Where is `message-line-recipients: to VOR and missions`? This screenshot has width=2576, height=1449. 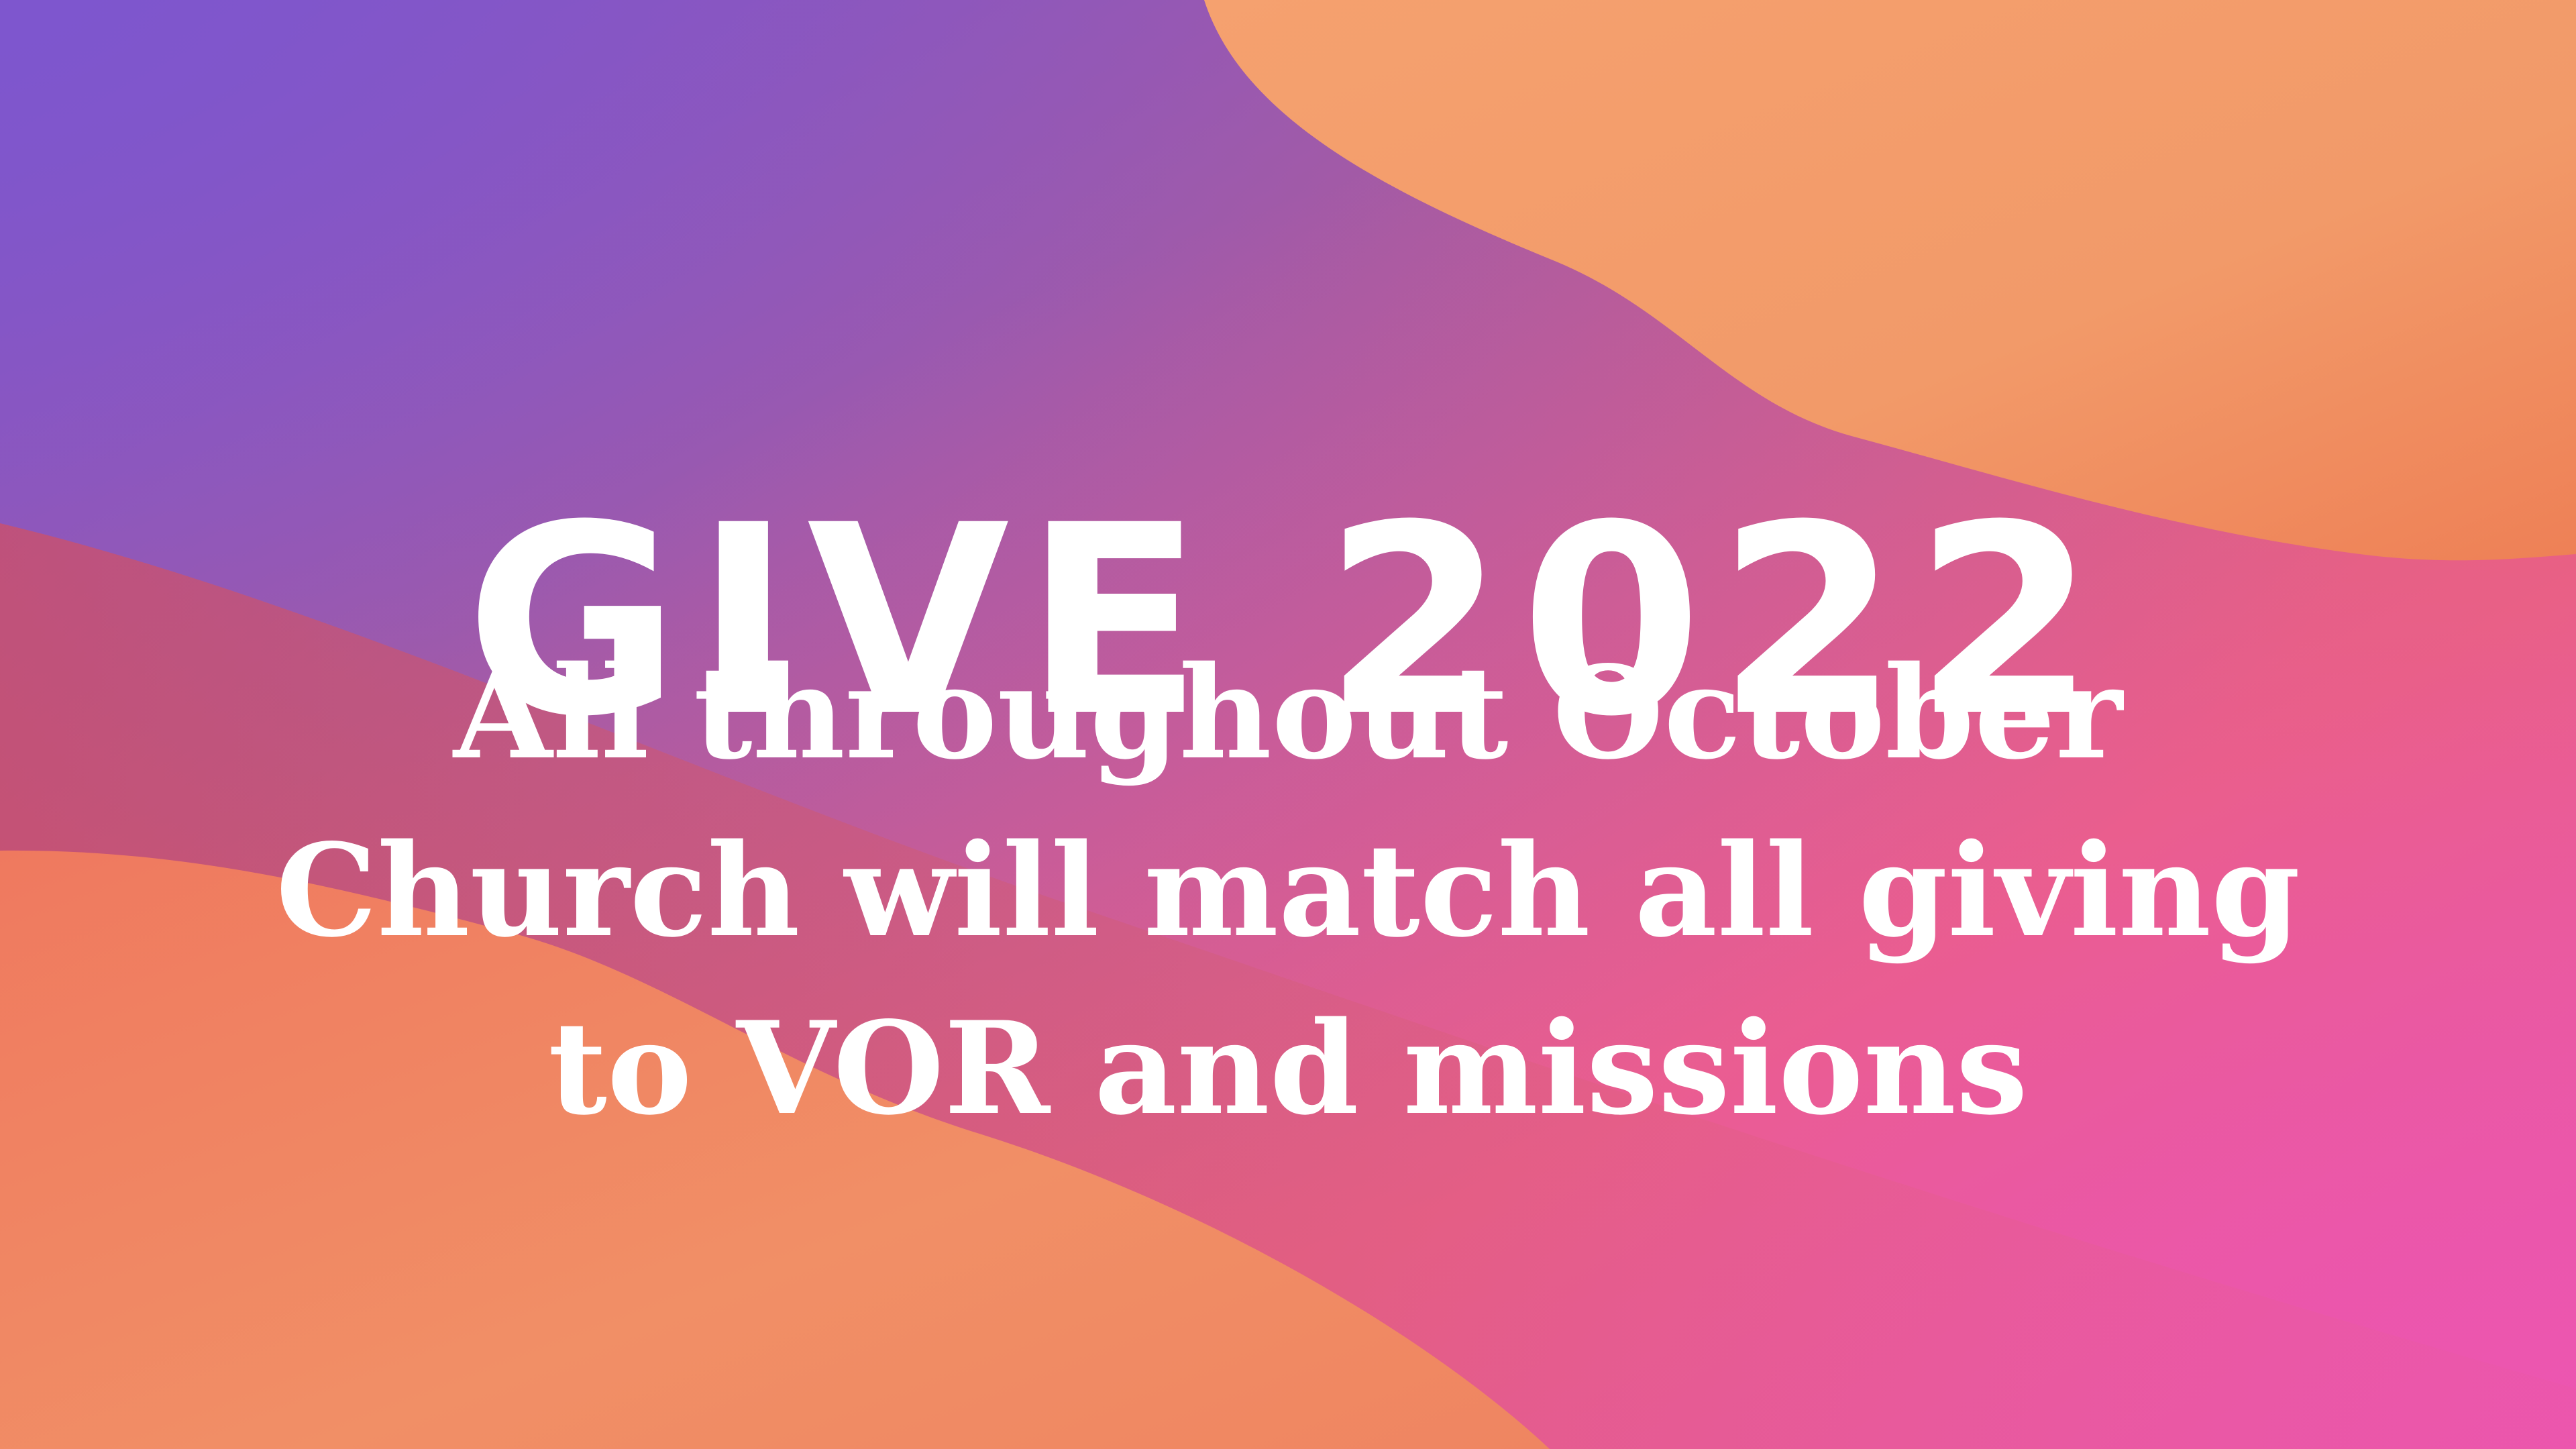
message-line-recipients: to VOR and missions is located at coordinates (1288, 1068).